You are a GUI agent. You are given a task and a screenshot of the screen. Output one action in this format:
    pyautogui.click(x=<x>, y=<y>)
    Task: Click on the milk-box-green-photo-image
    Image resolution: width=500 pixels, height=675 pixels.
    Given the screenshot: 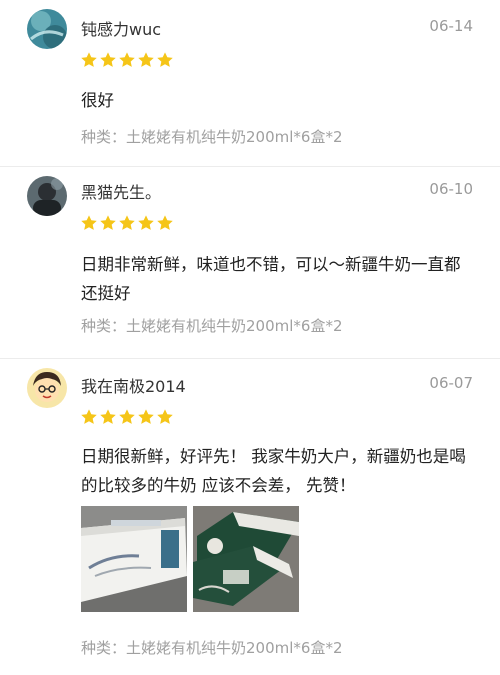 What is the action you would take?
    pyautogui.click(x=246, y=559)
    